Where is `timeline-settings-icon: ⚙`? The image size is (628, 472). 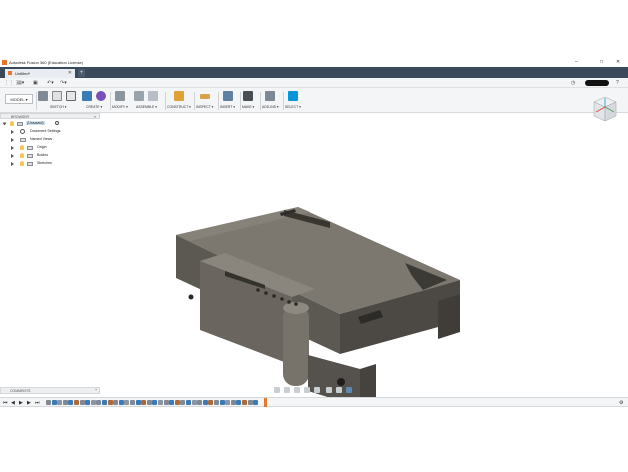 timeline-settings-icon: ⚙ is located at coordinates (621, 403).